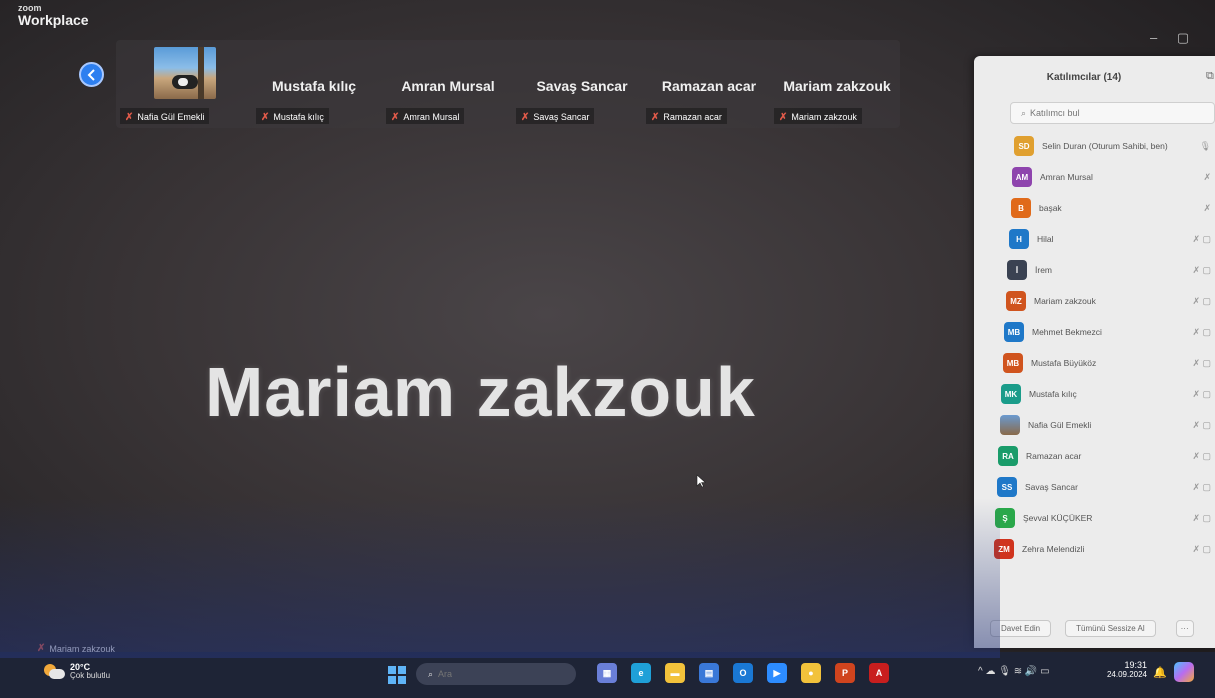 Image resolution: width=1215 pixels, height=698 pixels. Describe the element at coordinates (1094, 332) in the screenshot. I see `participant-row: MB Mehmet Bekmezci ✗ ▢` at that location.